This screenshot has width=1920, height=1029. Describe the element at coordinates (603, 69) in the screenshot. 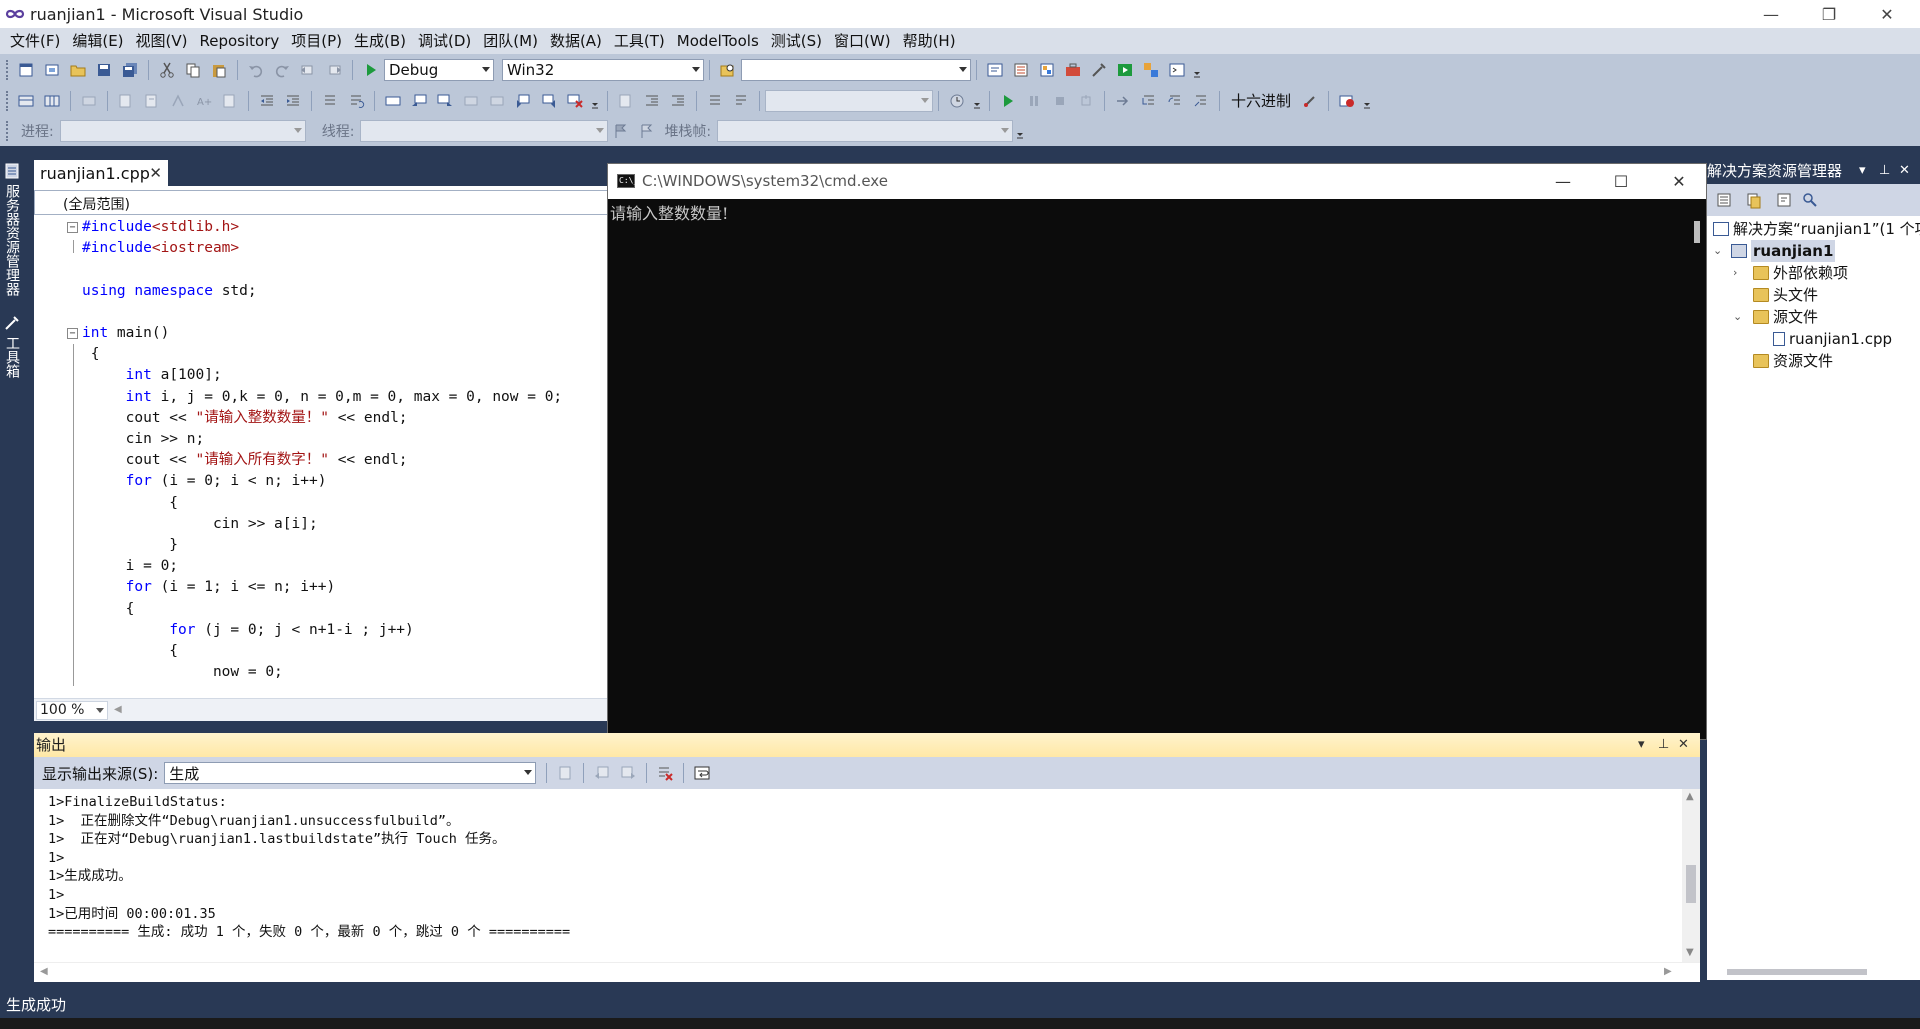

I see `solution-platform-select: Win32` at that location.